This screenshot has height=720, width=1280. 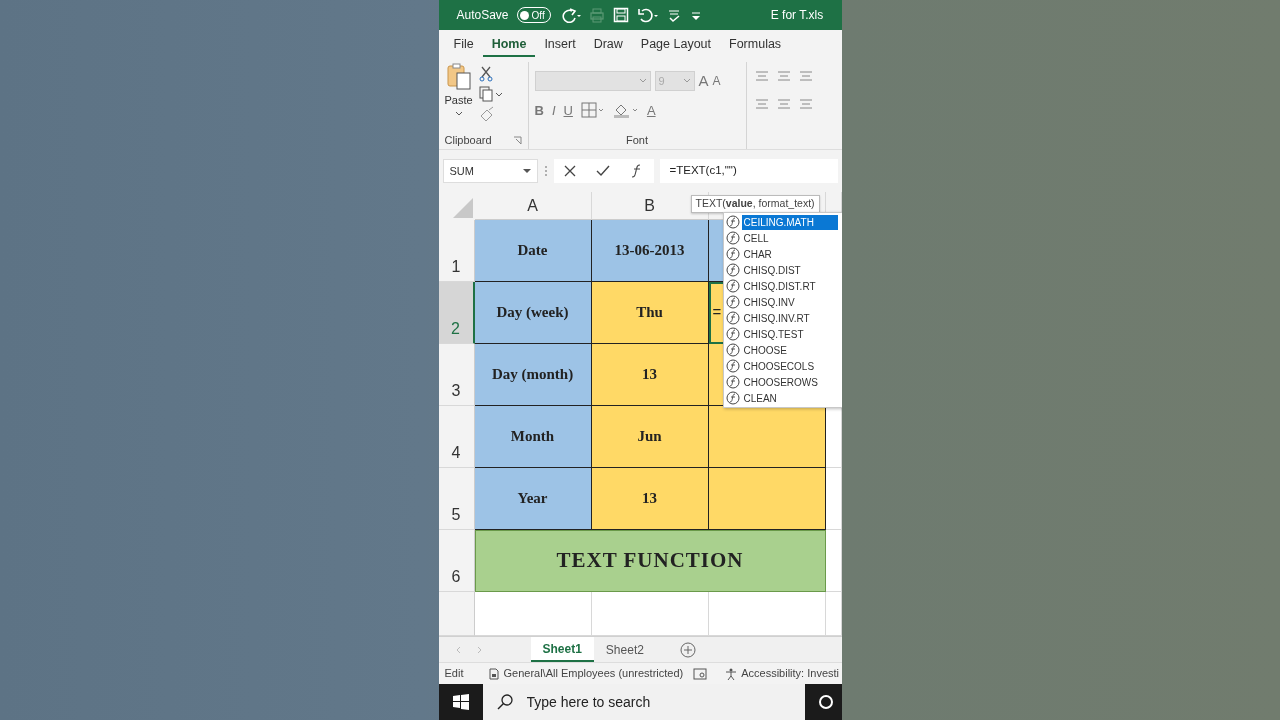 I want to click on file-name: E for T.xls, so click(x=797, y=15).